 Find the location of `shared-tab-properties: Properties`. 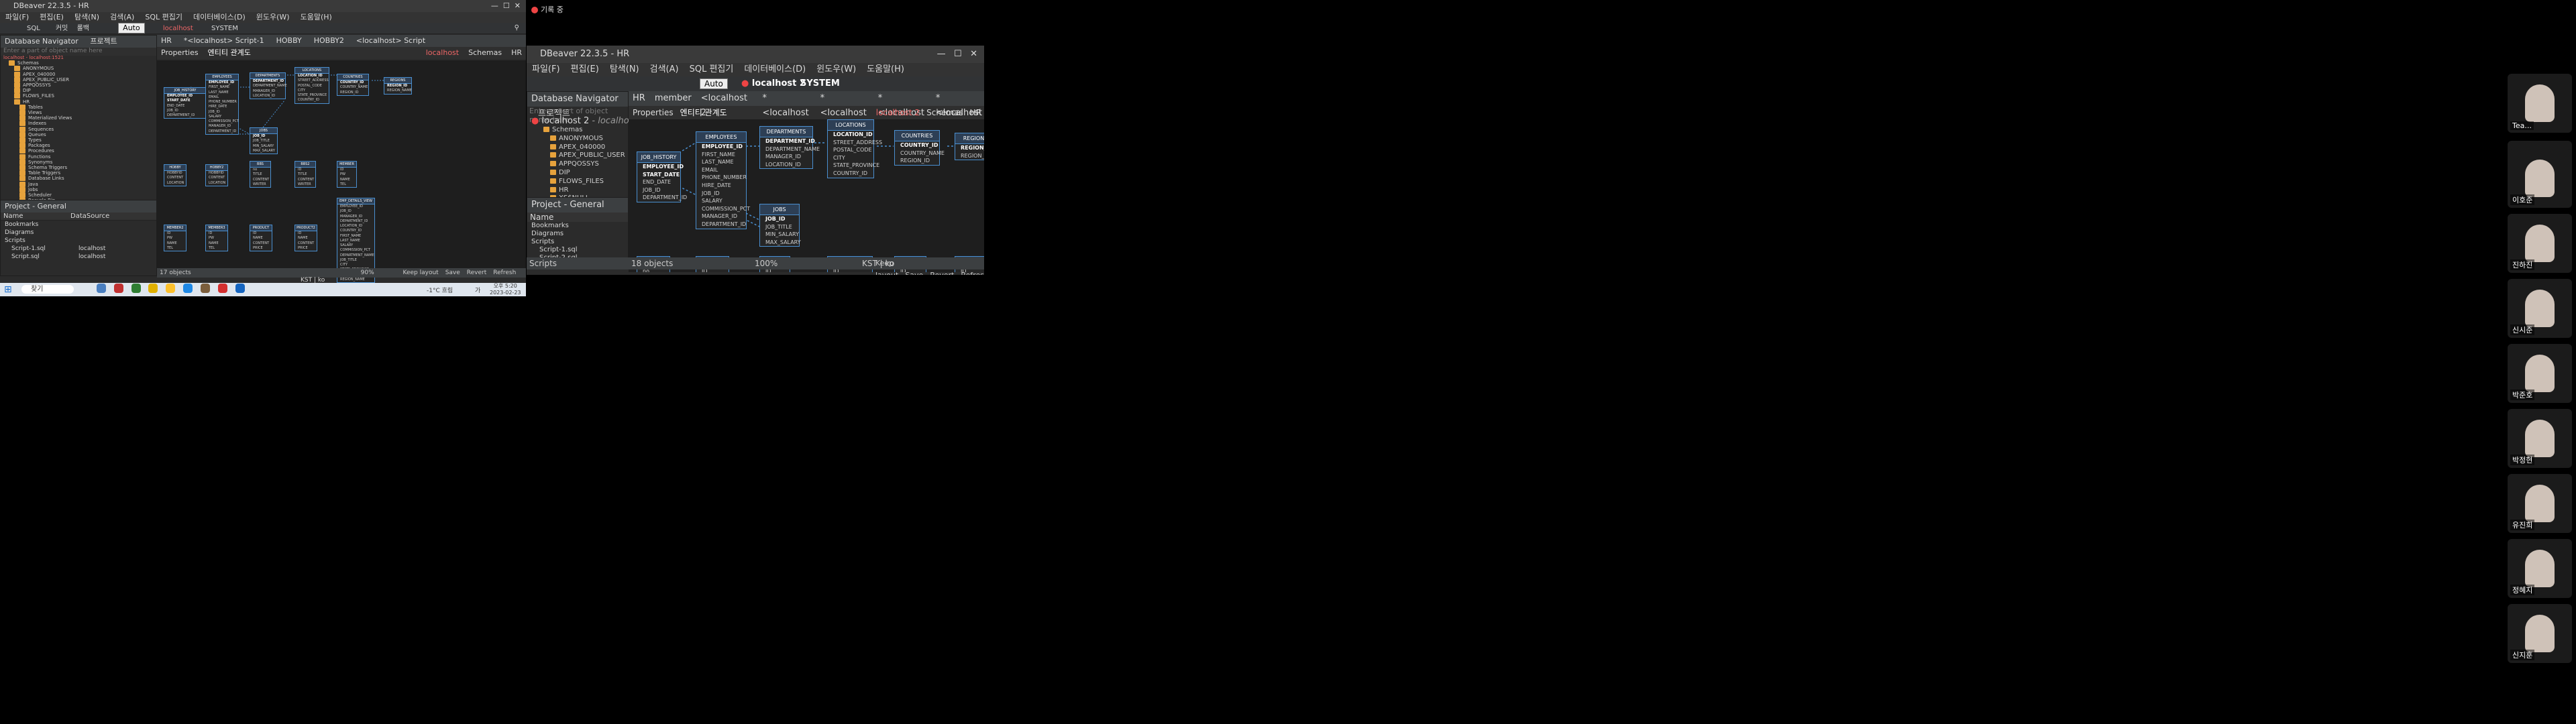

shared-tab-properties: Properties is located at coordinates (653, 112).